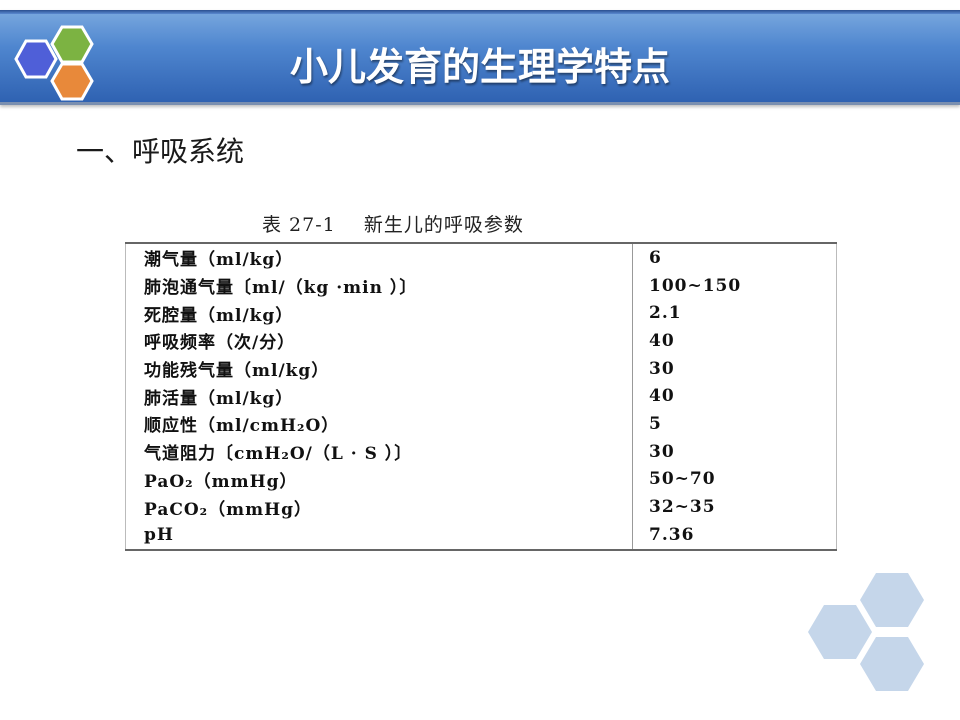 Image resolution: width=960 pixels, height=720 pixels. I want to click on deco-hexagon-left, so click(840, 632).